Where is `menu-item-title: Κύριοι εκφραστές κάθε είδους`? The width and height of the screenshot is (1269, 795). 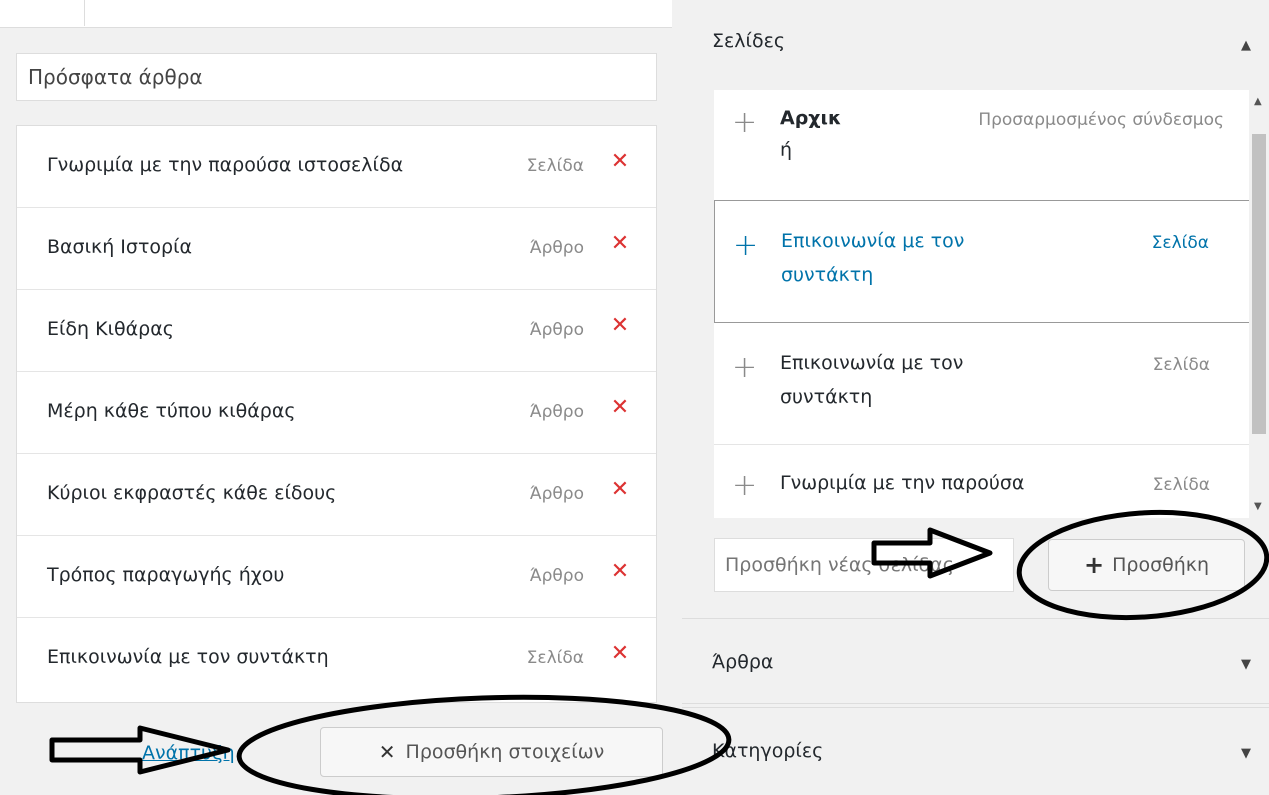
menu-item-title: Κύριοι εκφραστές κάθε είδους is located at coordinates (192, 493).